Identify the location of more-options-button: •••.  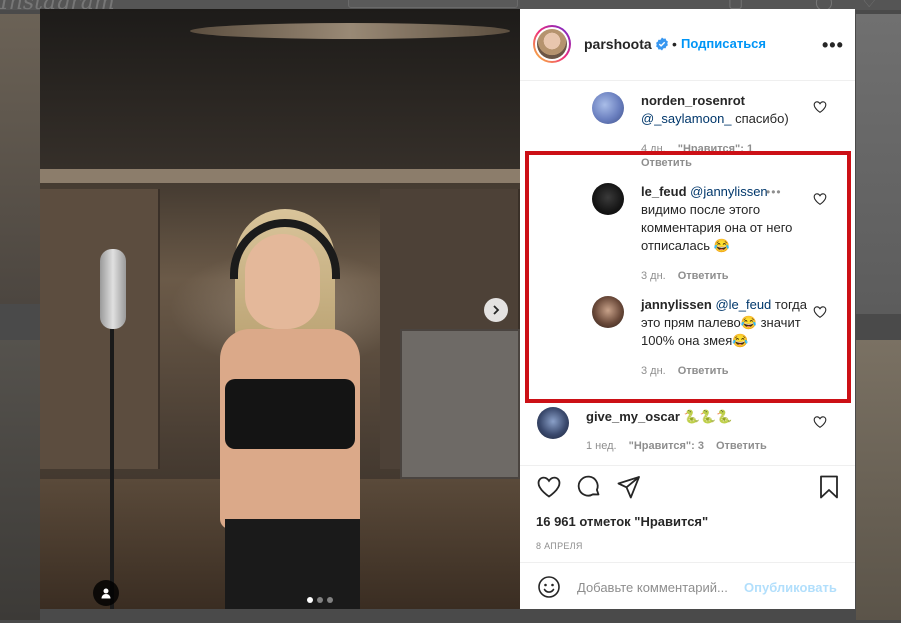
(833, 45).